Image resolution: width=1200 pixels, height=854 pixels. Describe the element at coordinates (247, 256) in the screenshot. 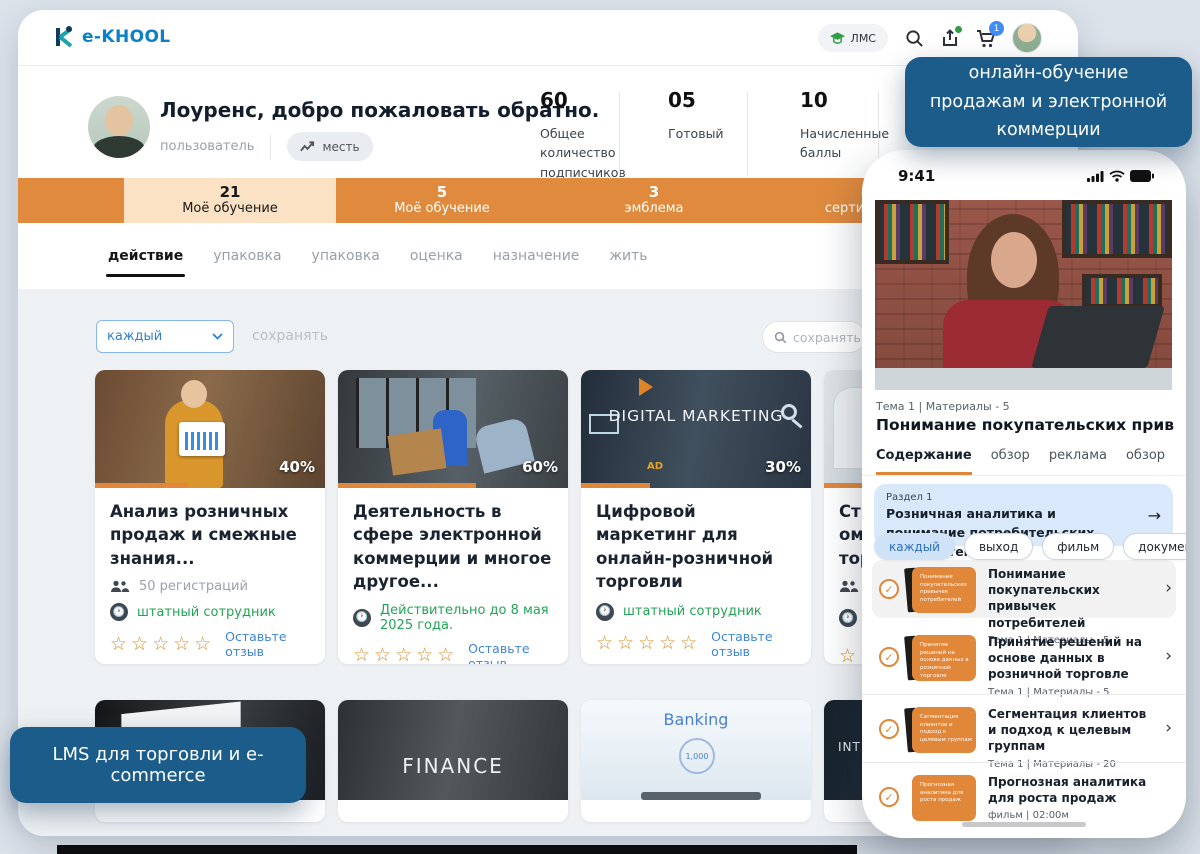

I see `tab-packing-1: упаковка` at that location.